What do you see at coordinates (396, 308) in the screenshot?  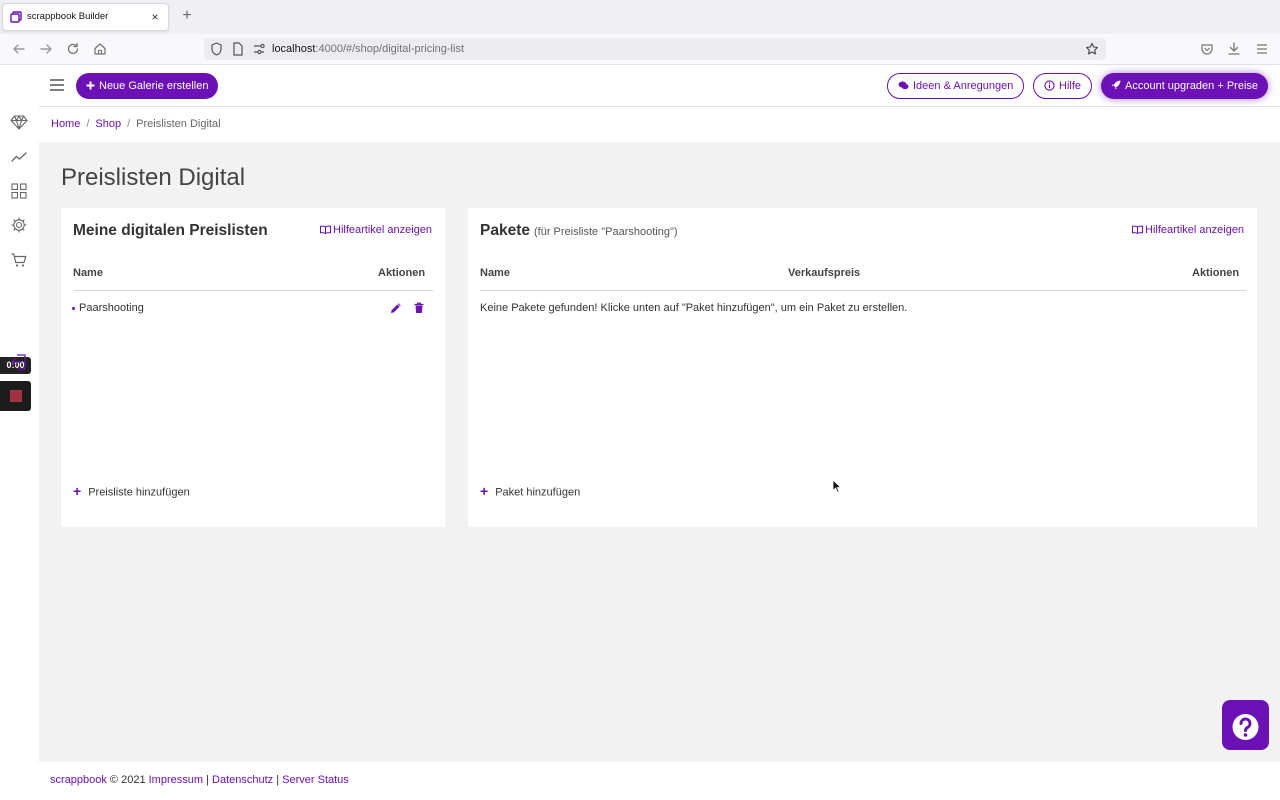 I see `edit-pencil-icon` at bounding box center [396, 308].